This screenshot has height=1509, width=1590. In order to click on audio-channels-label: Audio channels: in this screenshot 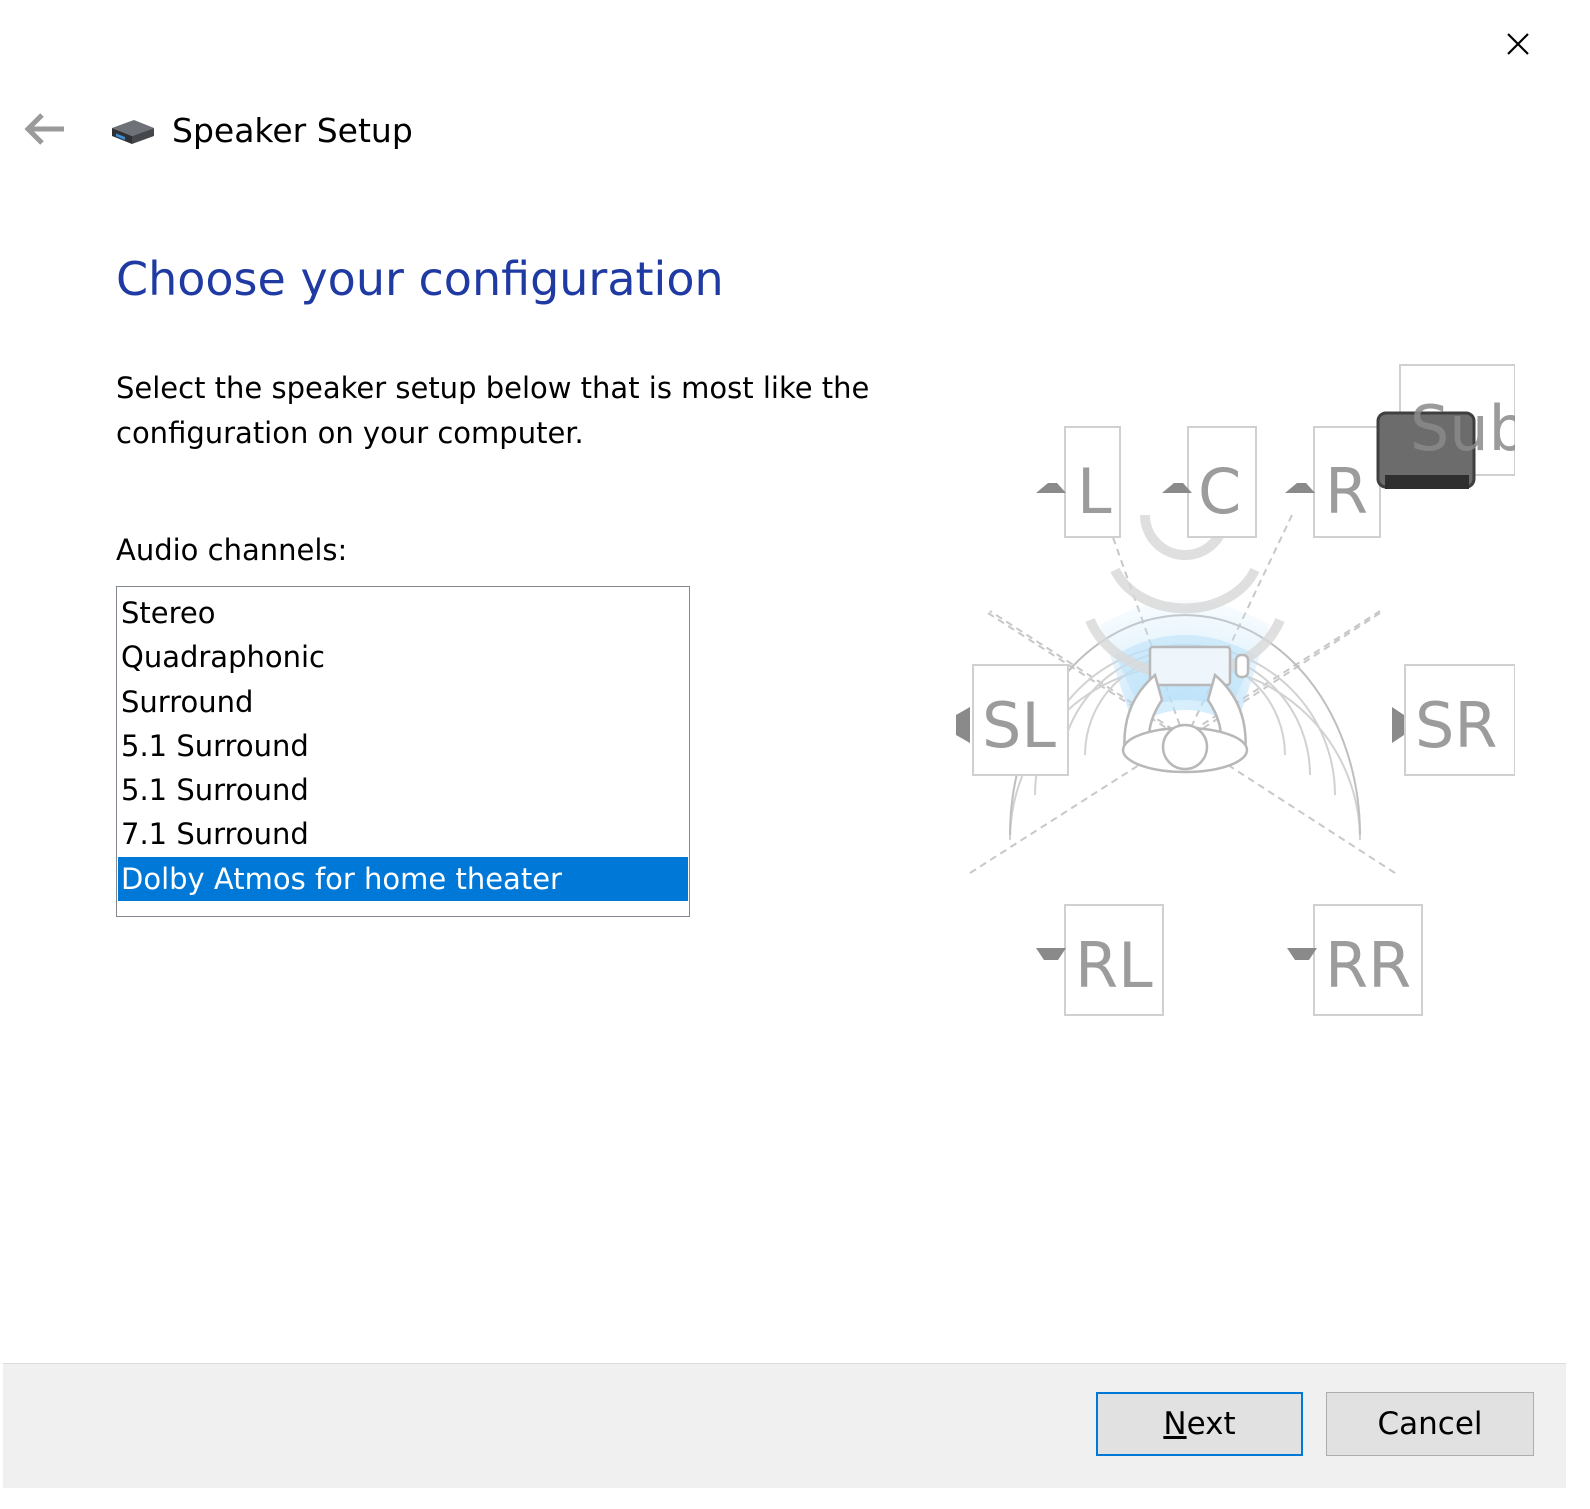, I will do `click(232, 550)`.